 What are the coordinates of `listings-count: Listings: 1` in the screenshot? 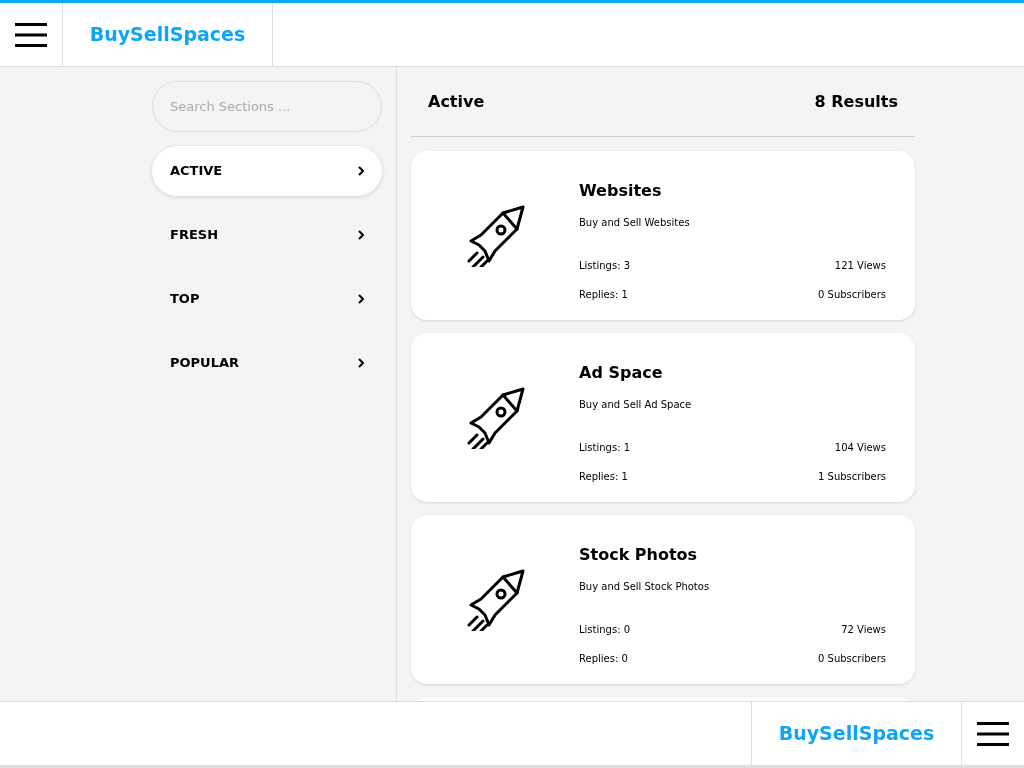 It's located at (605, 448).